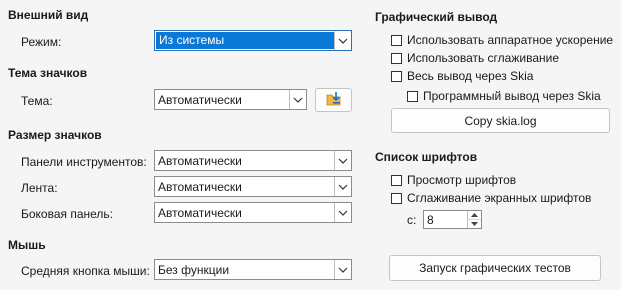 The image size is (621, 290). I want to click on ribbon-value: Автоматически, so click(200, 186).